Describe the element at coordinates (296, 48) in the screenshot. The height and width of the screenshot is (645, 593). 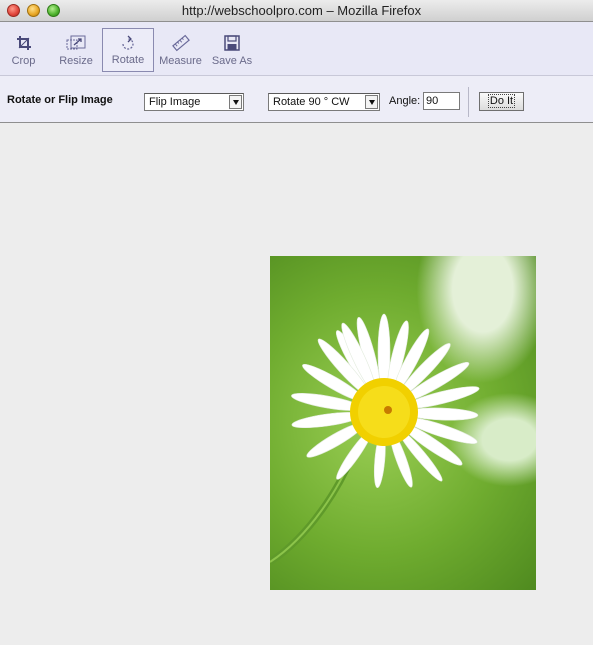
I see `editor-toolbar: Crop Resize Rotate Measure Save As` at that location.